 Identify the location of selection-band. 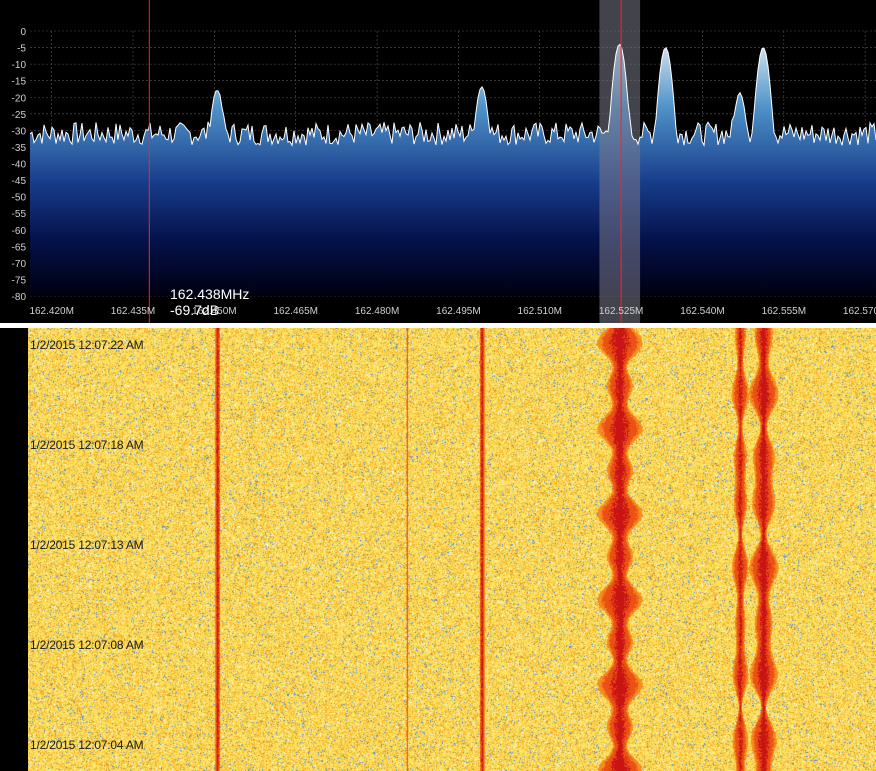
(620, 161).